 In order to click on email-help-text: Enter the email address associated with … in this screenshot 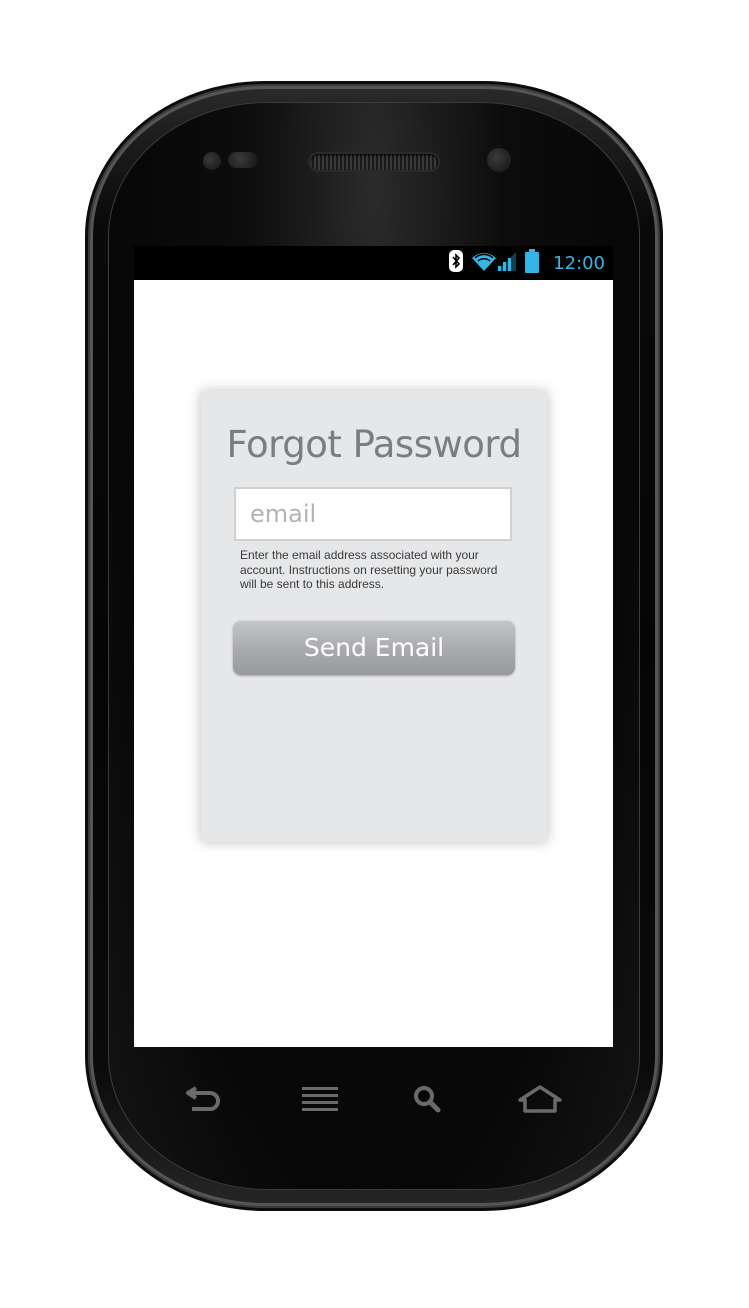, I will do `click(369, 569)`.